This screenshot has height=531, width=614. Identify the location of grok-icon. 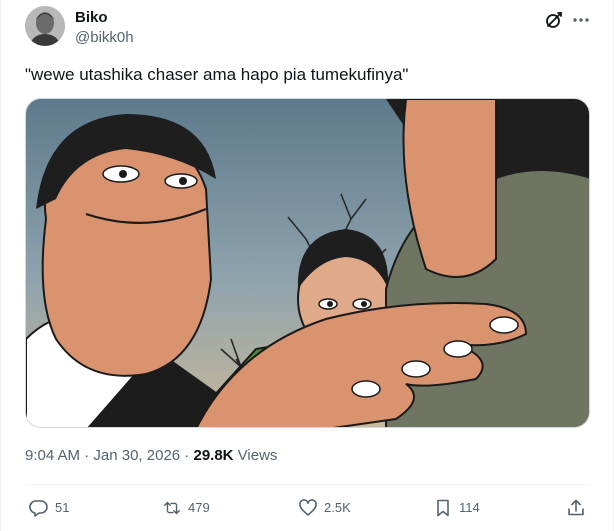
(554, 20).